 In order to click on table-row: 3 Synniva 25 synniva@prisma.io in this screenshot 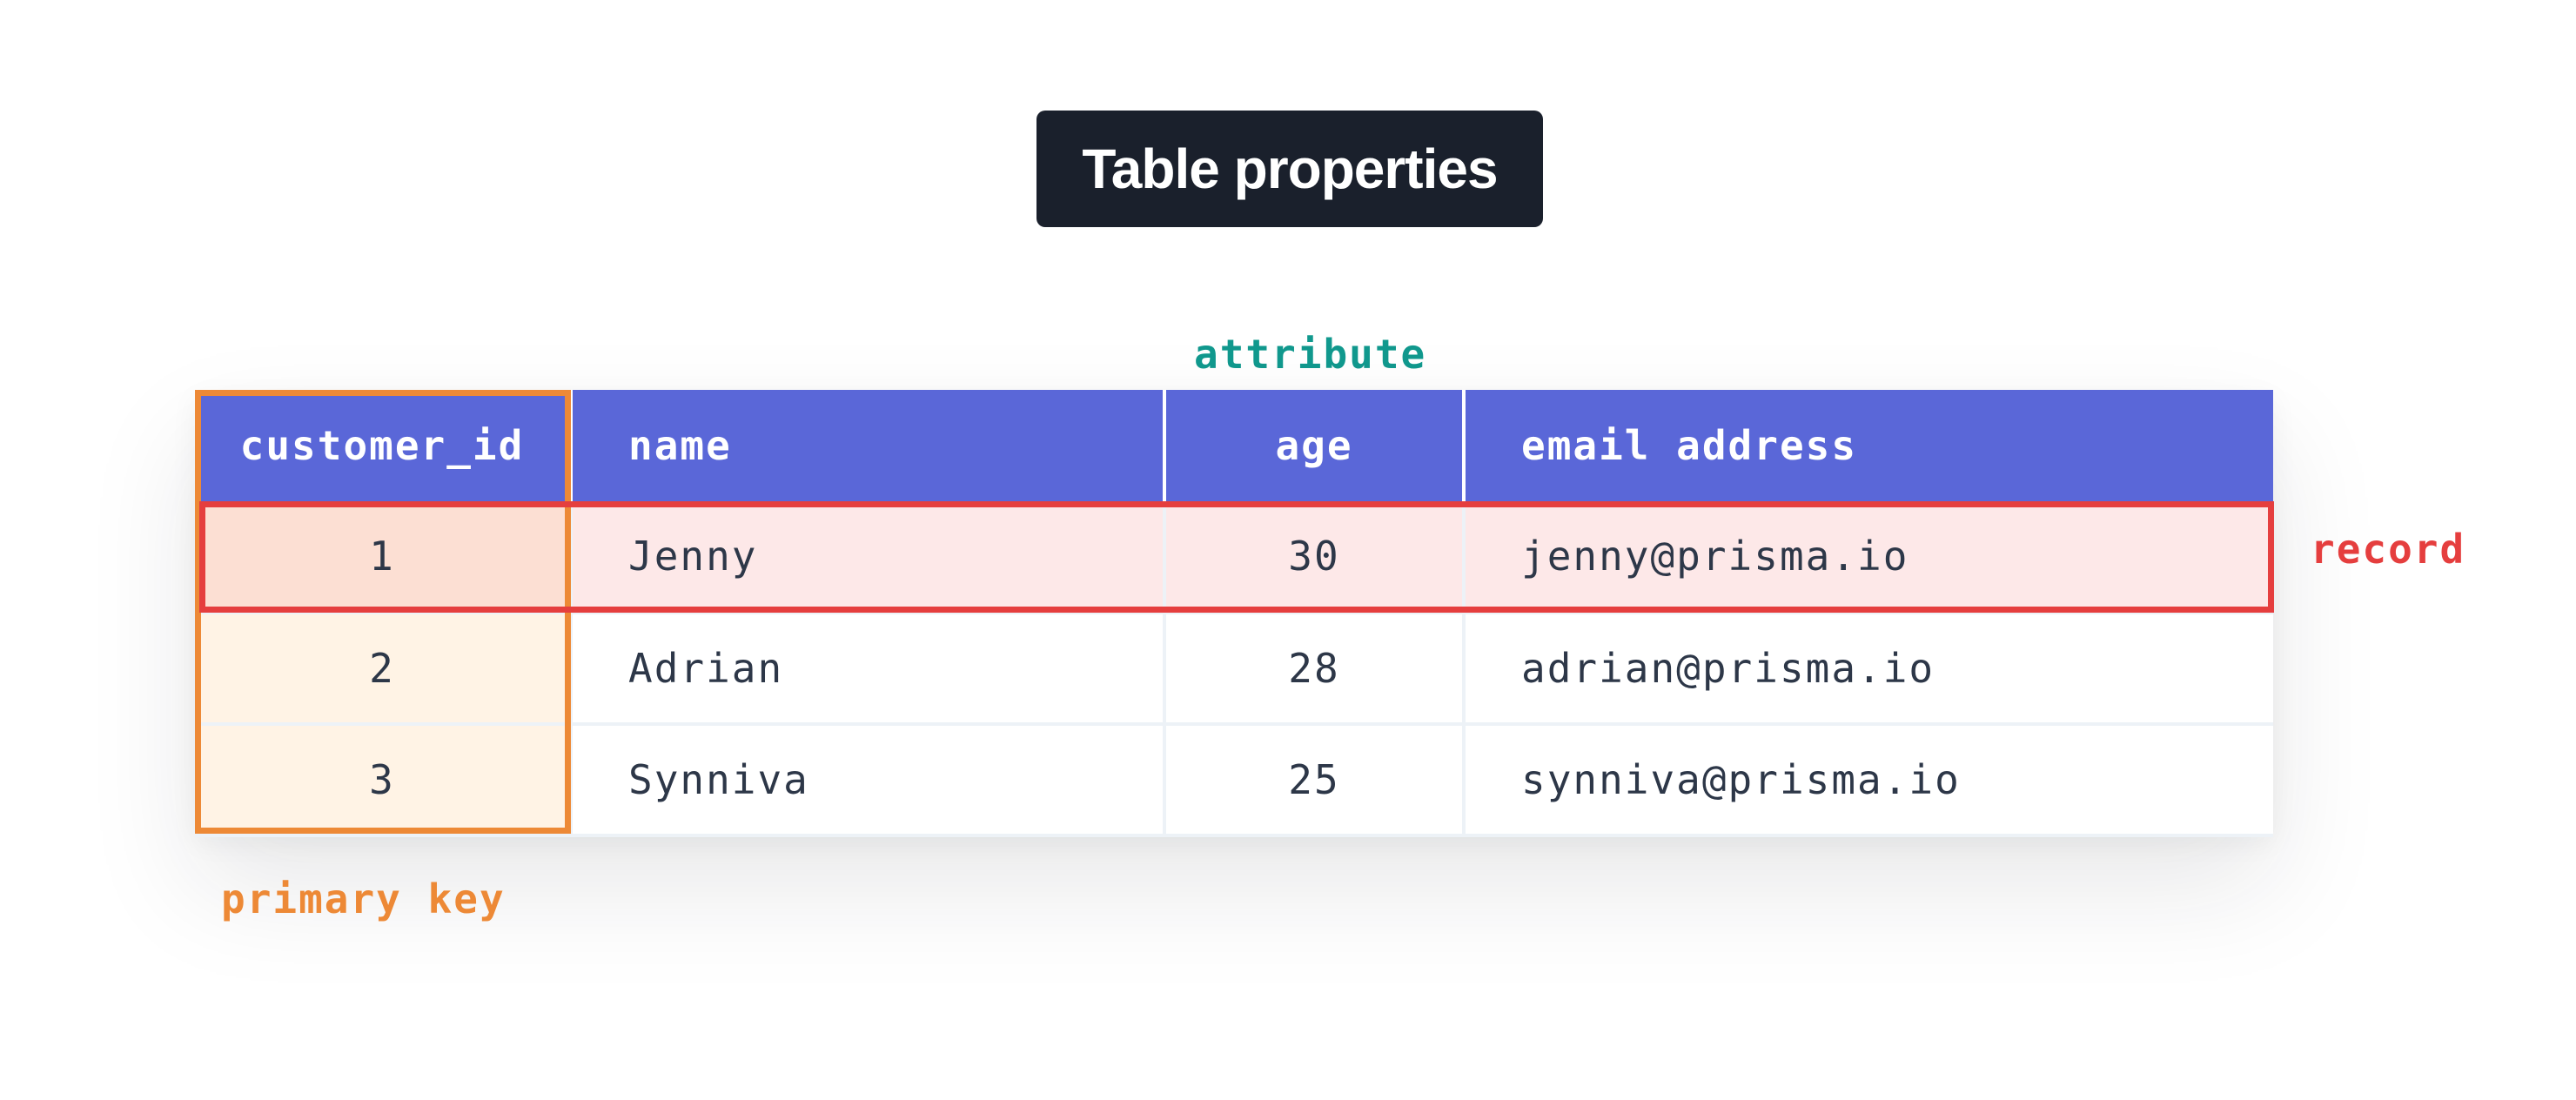, I will do `click(1234, 780)`.